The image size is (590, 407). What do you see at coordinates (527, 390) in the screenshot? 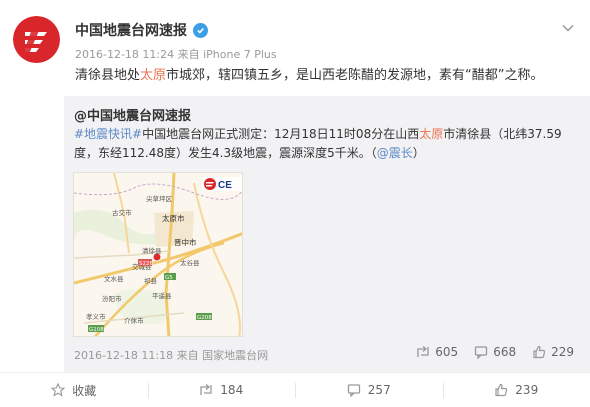
I see `like-count: 239` at bounding box center [527, 390].